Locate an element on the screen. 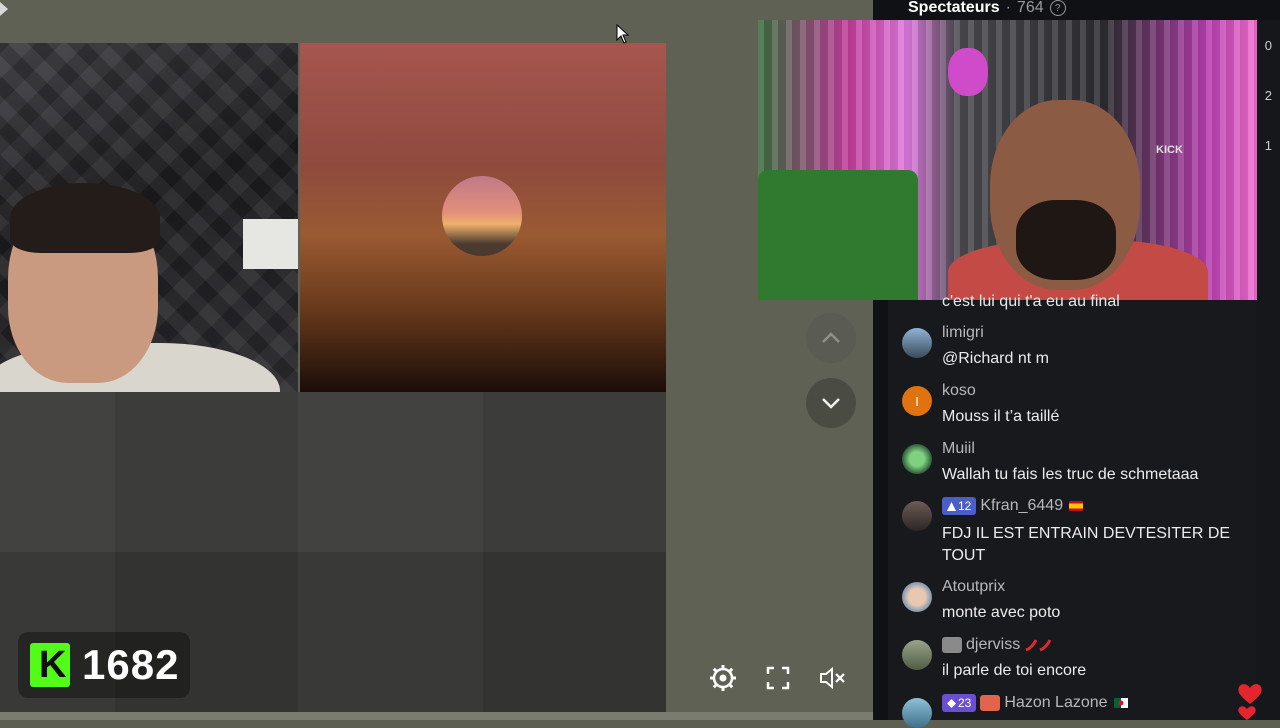 The image size is (1280, 728). board-bottom-bar is located at coordinates (436, 716).